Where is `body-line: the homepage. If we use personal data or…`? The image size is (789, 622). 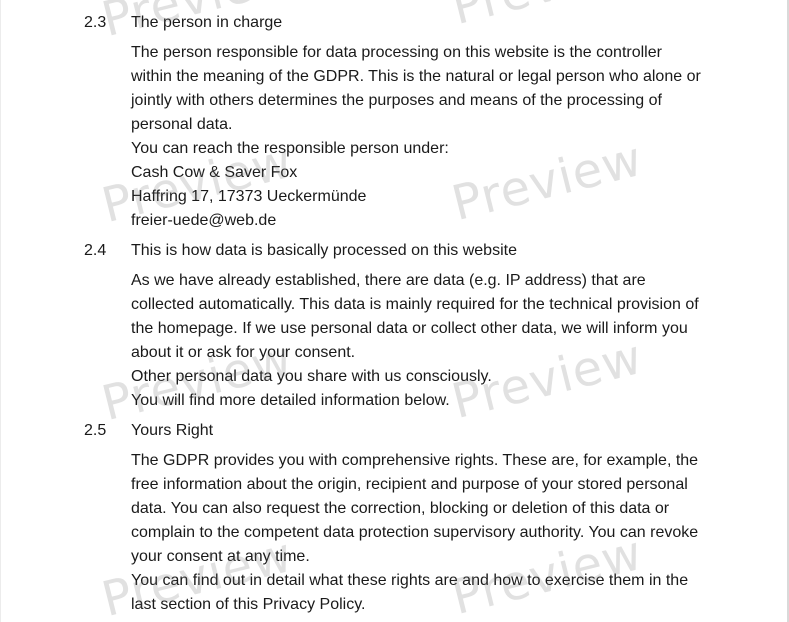 body-line: the homepage. If we use personal data or… is located at coordinates (409, 328).